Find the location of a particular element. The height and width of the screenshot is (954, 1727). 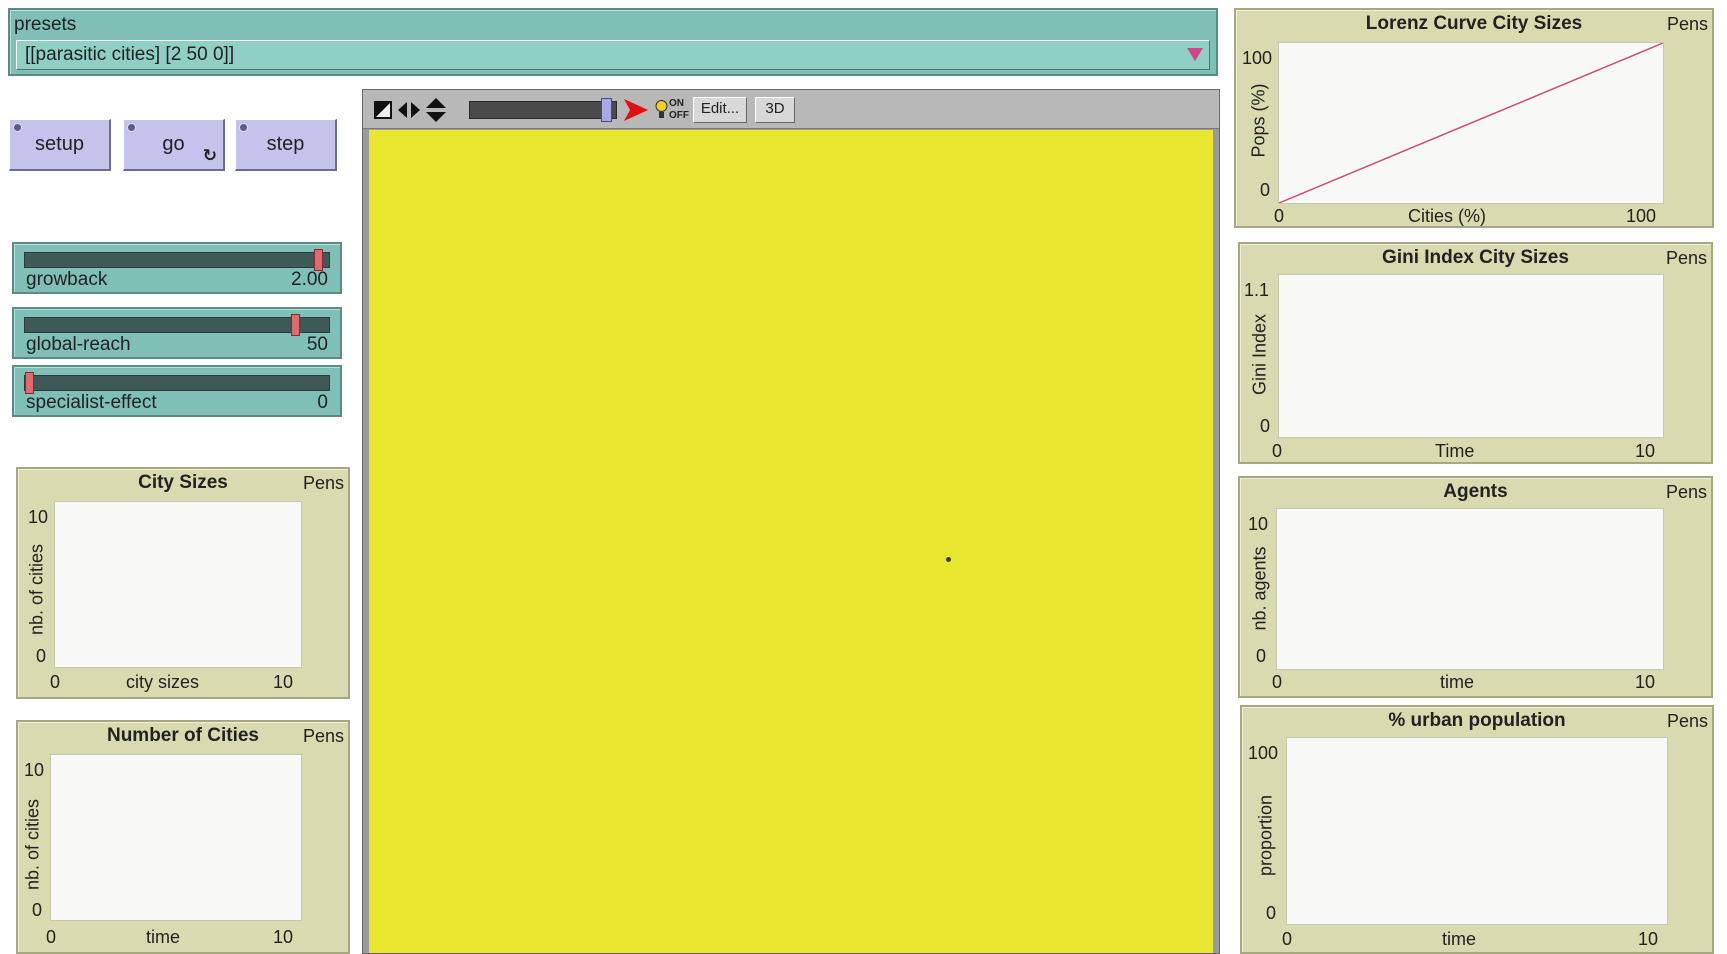

plot-title: City Sizes is located at coordinates (183, 482).